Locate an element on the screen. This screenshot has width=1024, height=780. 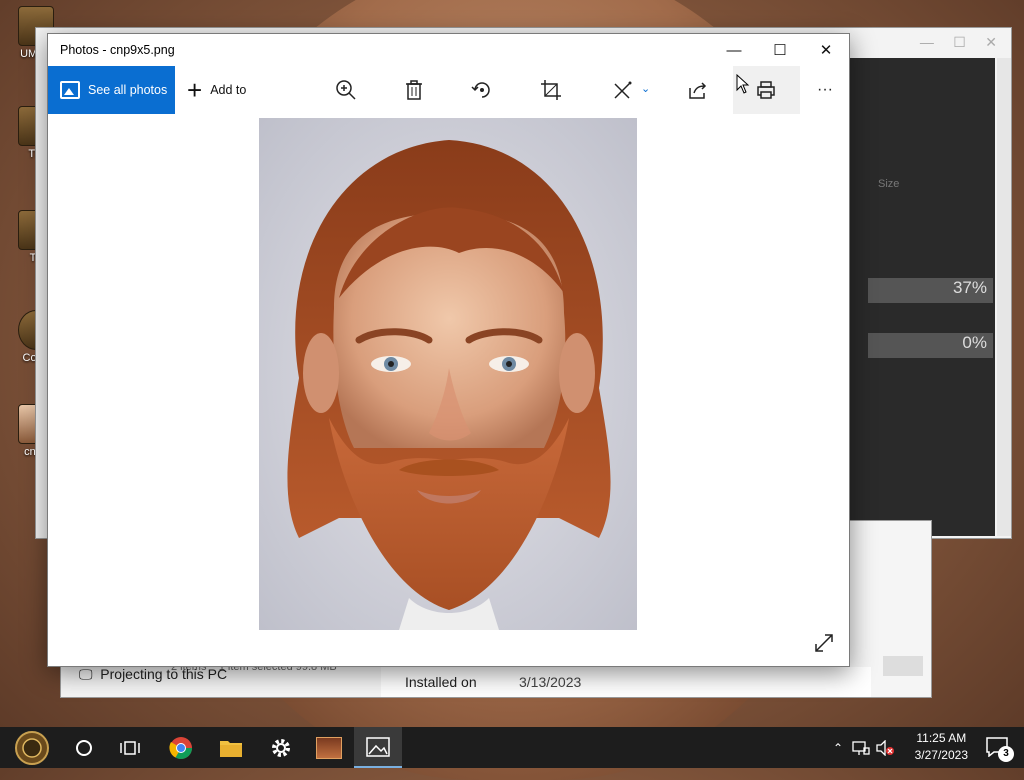
add-to-button: + Add to is located at coordinates (217, 90).